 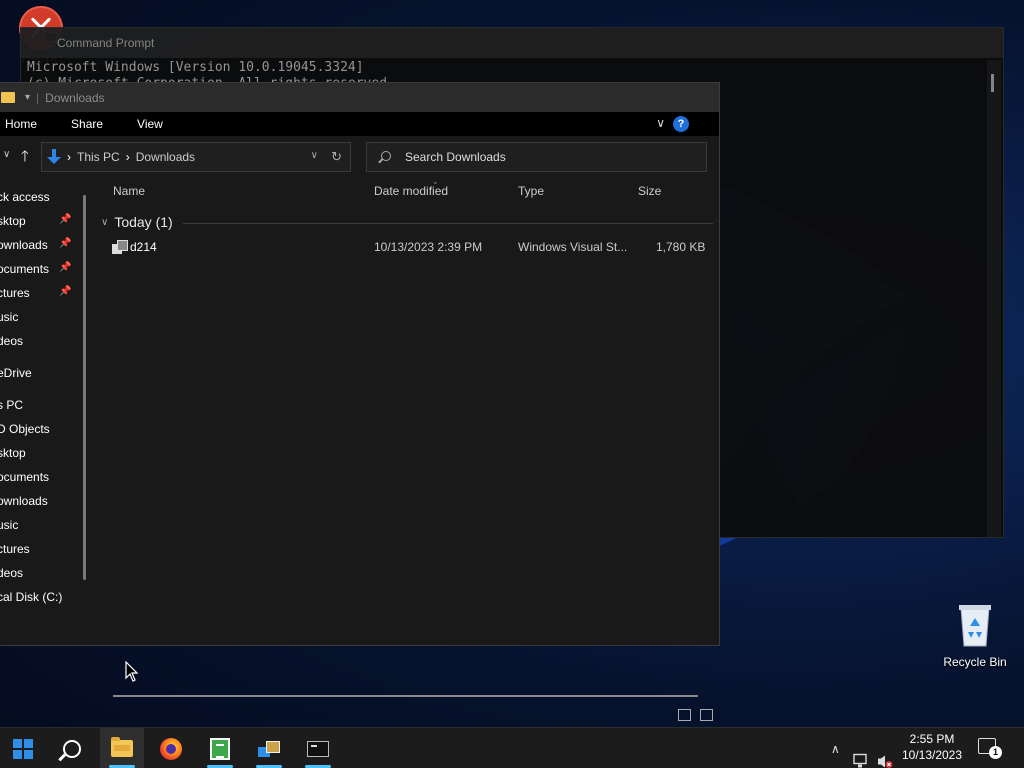 What do you see at coordinates (932, 739) in the screenshot?
I see `clock-time: 2:55 PM` at bounding box center [932, 739].